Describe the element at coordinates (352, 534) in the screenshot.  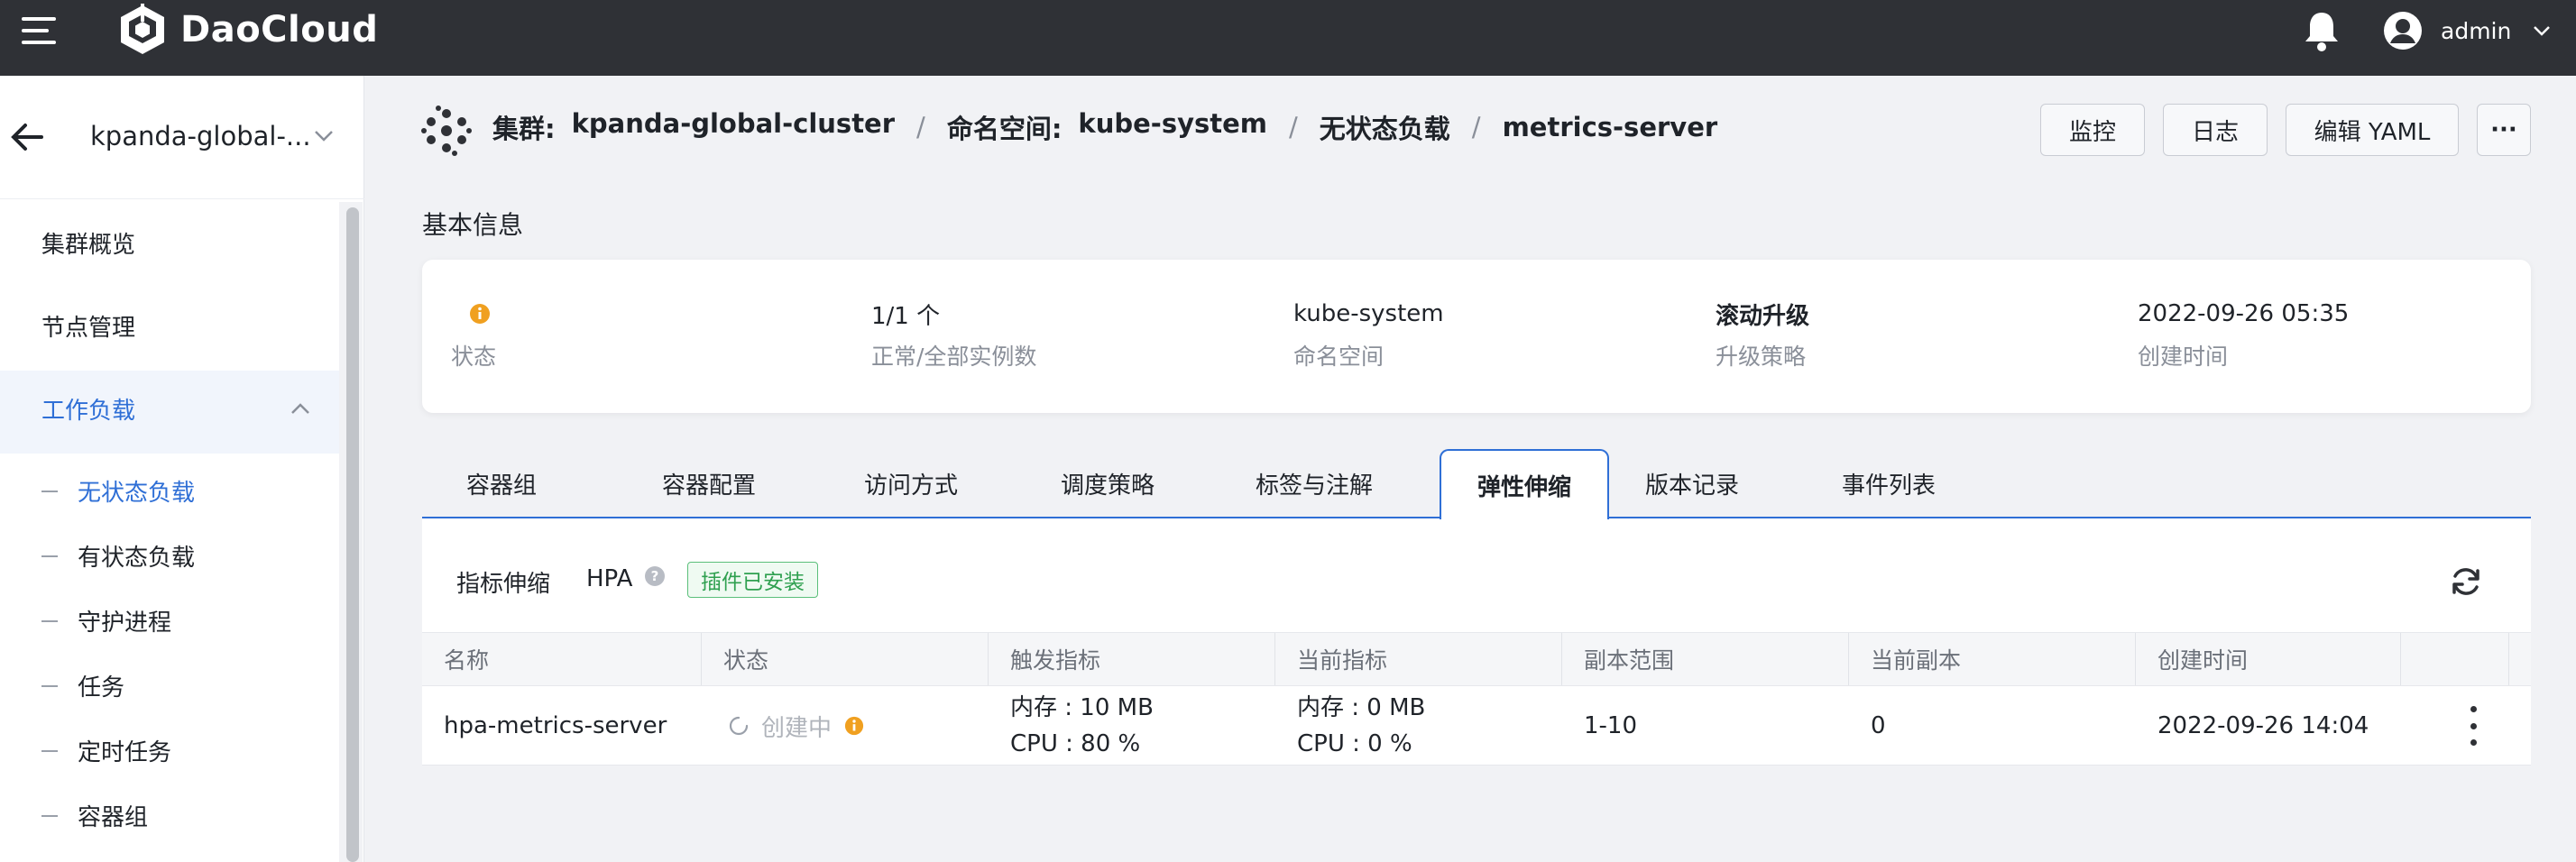
I see `sidebar-scrollbar` at that location.